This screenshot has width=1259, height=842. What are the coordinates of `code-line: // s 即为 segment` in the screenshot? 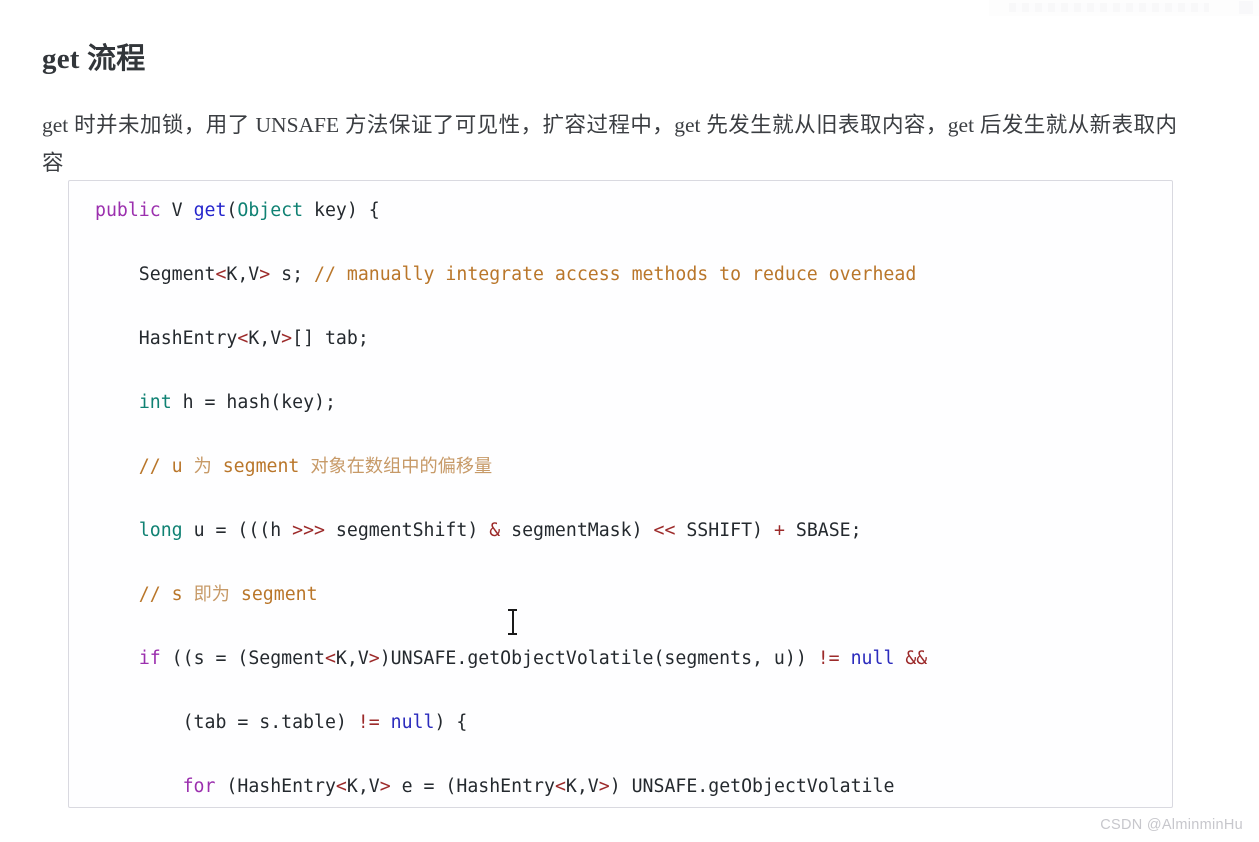 It's located at (628, 595).